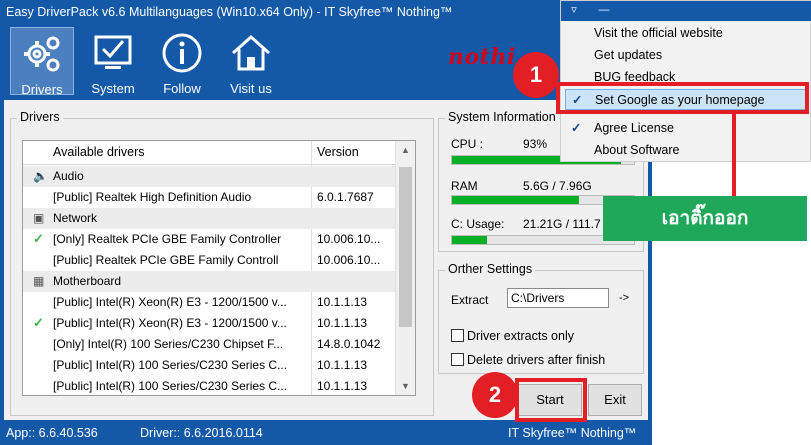  What do you see at coordinates (209, 281) in the screenshot?
I see `category-row: ▦ Motherboard` at bounding box center [209, 281].